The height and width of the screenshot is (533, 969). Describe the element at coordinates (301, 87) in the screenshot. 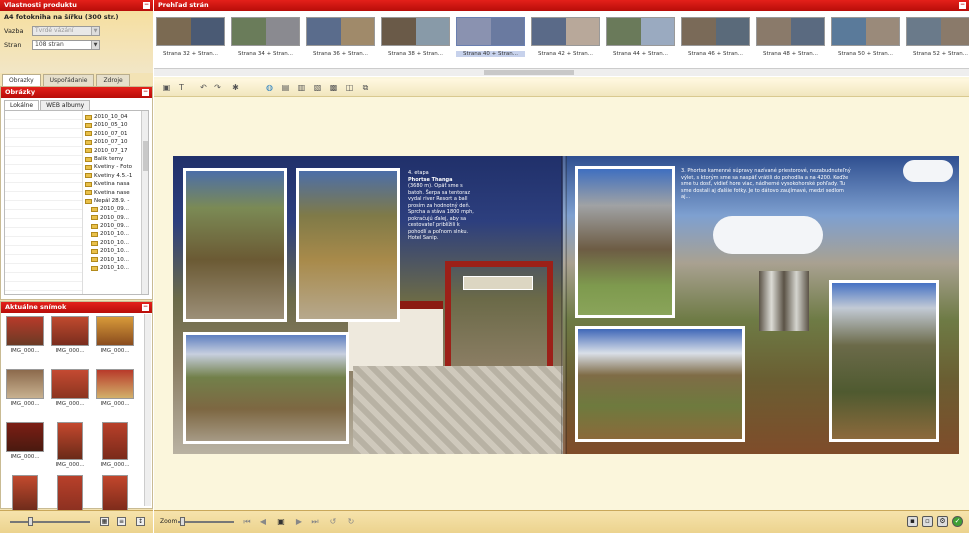

I see `page-icon: ▥` at that location.